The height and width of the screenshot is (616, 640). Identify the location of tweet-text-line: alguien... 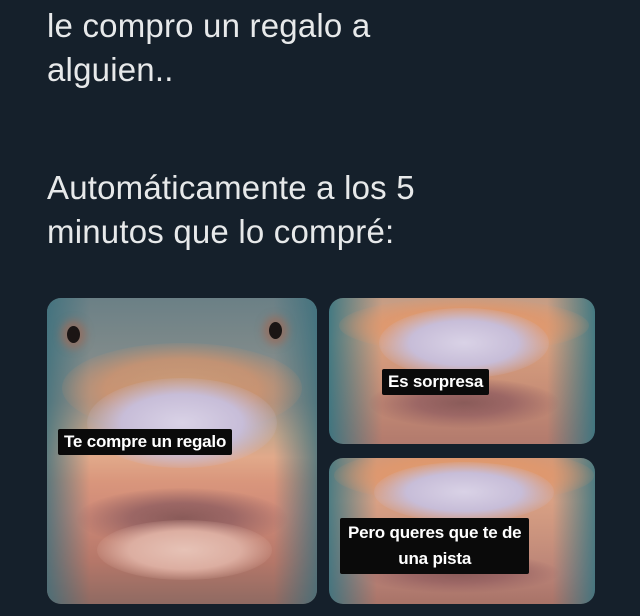
(110, 69).